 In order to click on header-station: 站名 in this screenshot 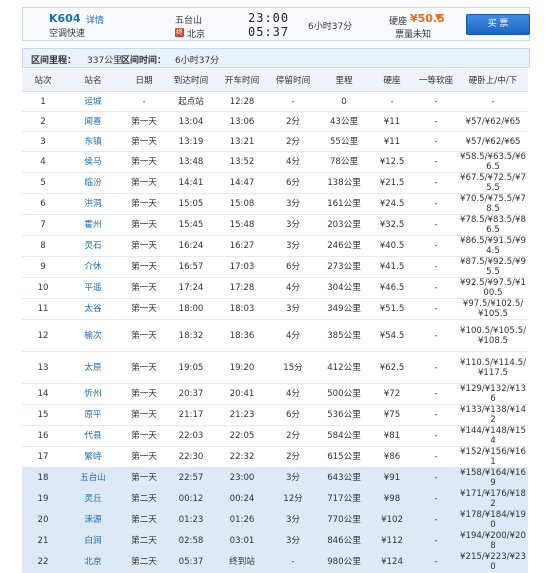, I will do `click(93, 80)`.